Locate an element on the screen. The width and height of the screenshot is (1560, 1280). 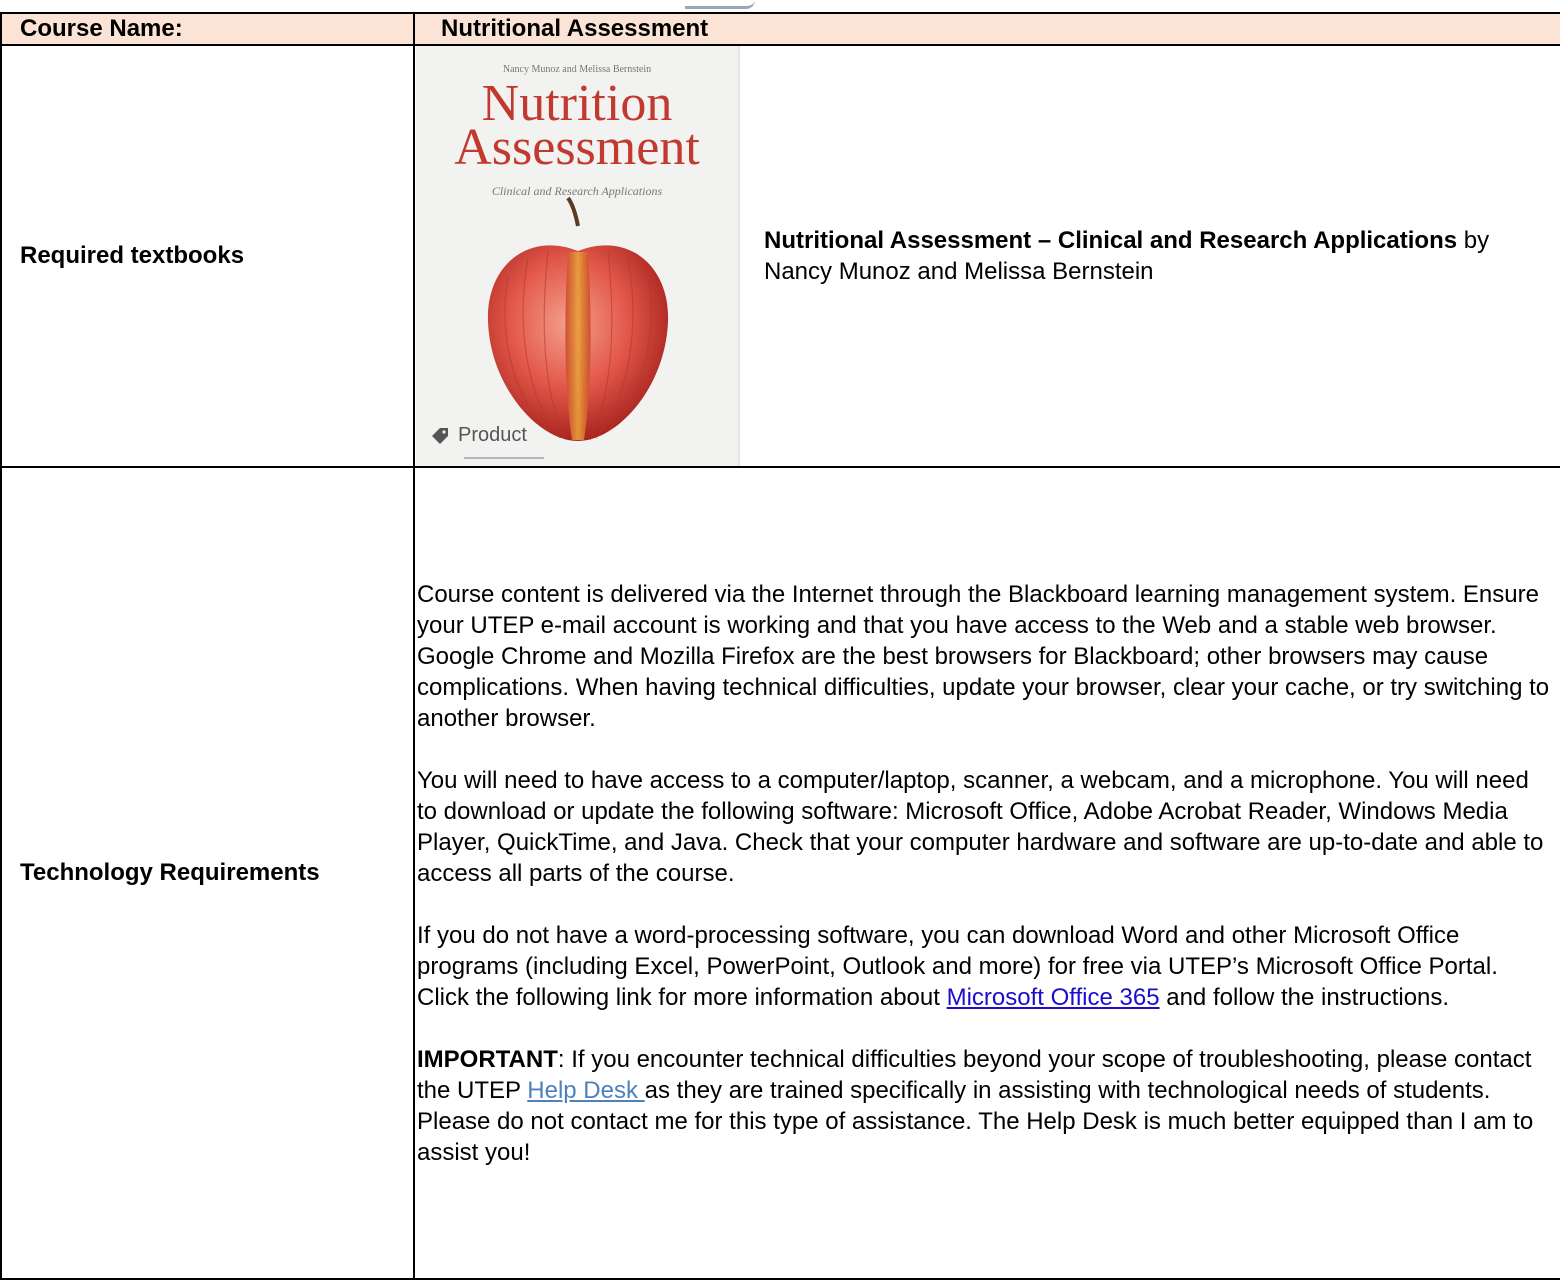
textbooks-label: Required textbooks is located at coordinates (207, 256).